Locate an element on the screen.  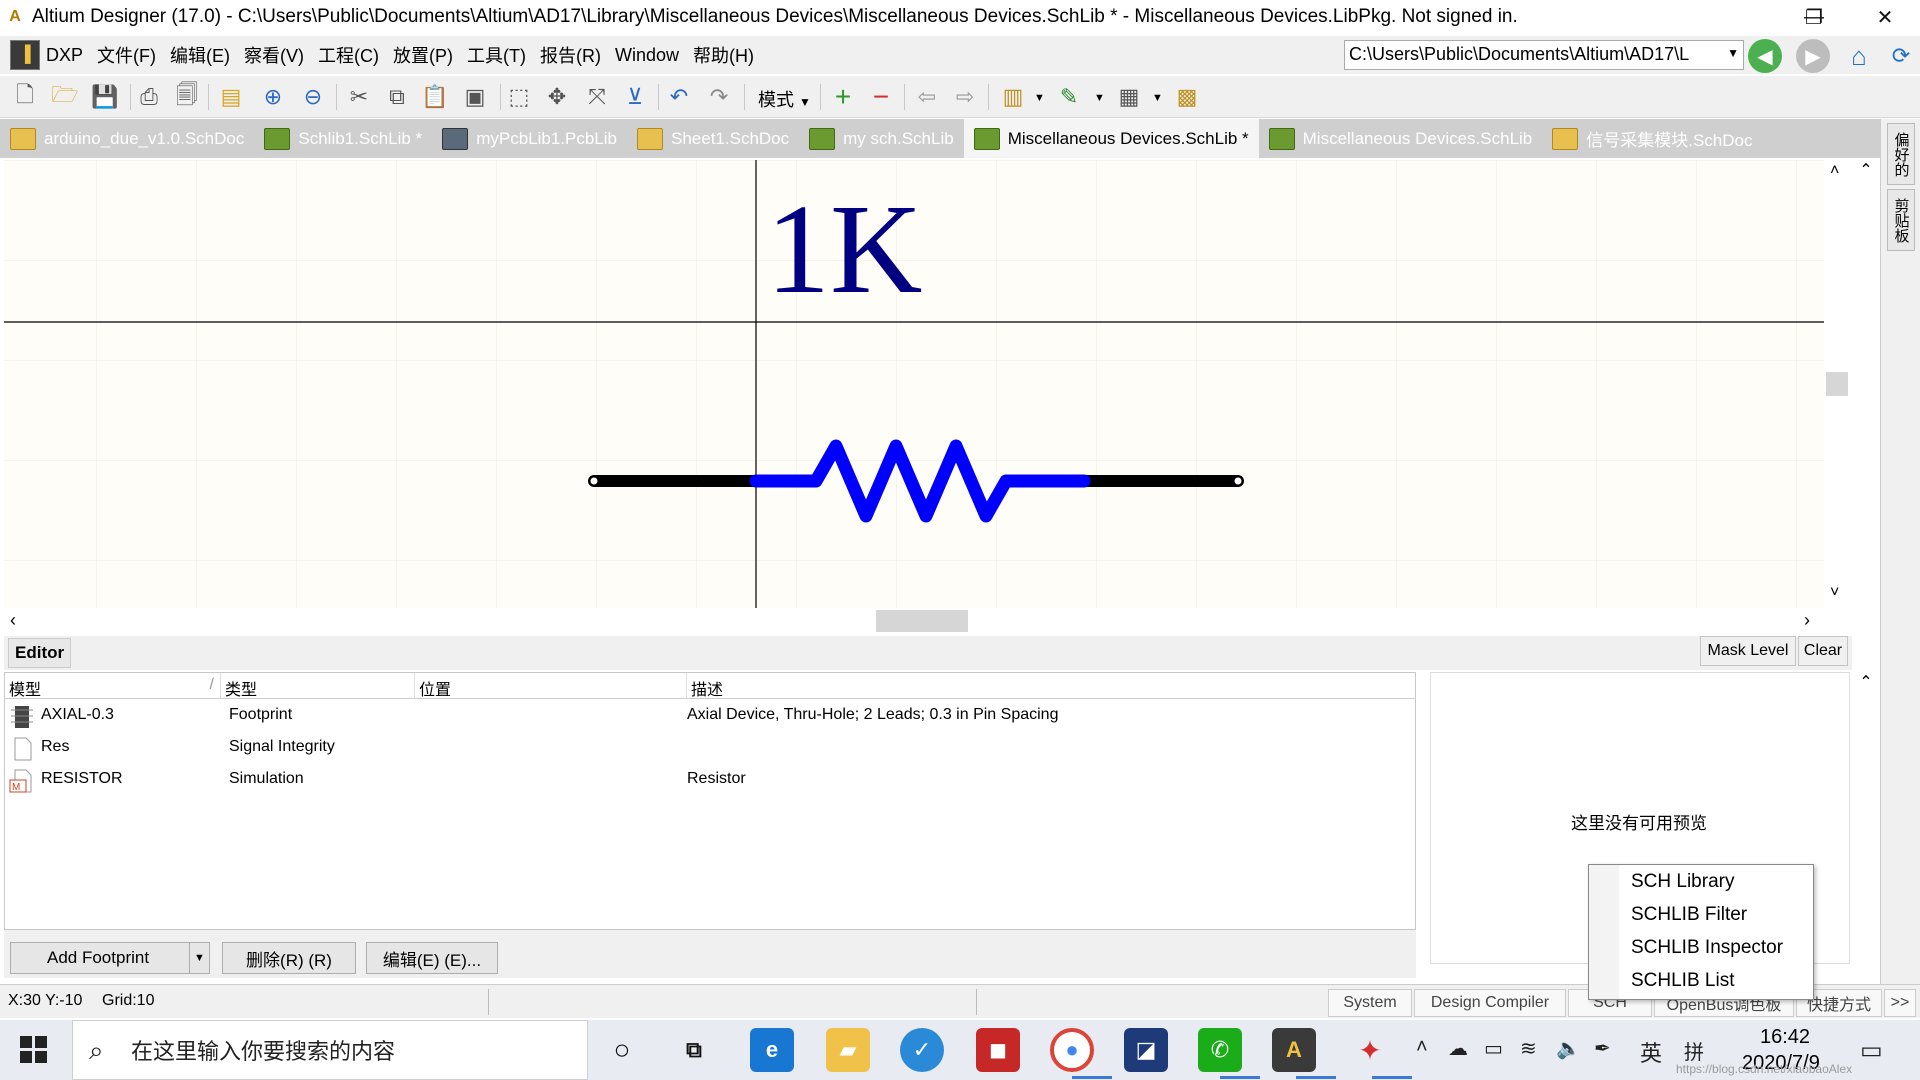
taskbar-search-box: ⌕ 在这里输入你要搜索的内容 is located at coordinates (330, 1050).